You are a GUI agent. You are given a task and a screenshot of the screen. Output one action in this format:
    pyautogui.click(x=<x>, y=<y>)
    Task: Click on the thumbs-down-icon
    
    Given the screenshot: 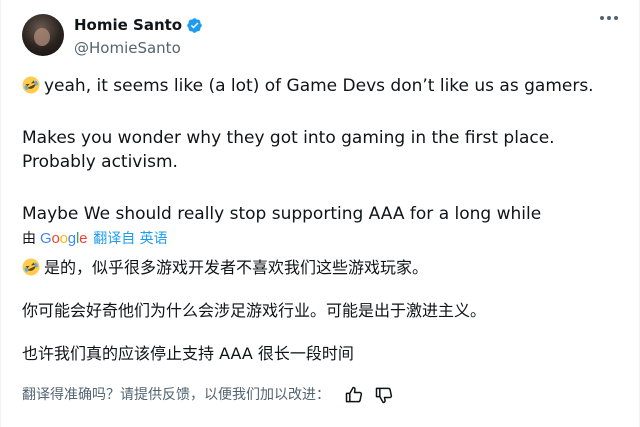 What is the action you would take?
    pyautogui.click(x=384, y=395)
    